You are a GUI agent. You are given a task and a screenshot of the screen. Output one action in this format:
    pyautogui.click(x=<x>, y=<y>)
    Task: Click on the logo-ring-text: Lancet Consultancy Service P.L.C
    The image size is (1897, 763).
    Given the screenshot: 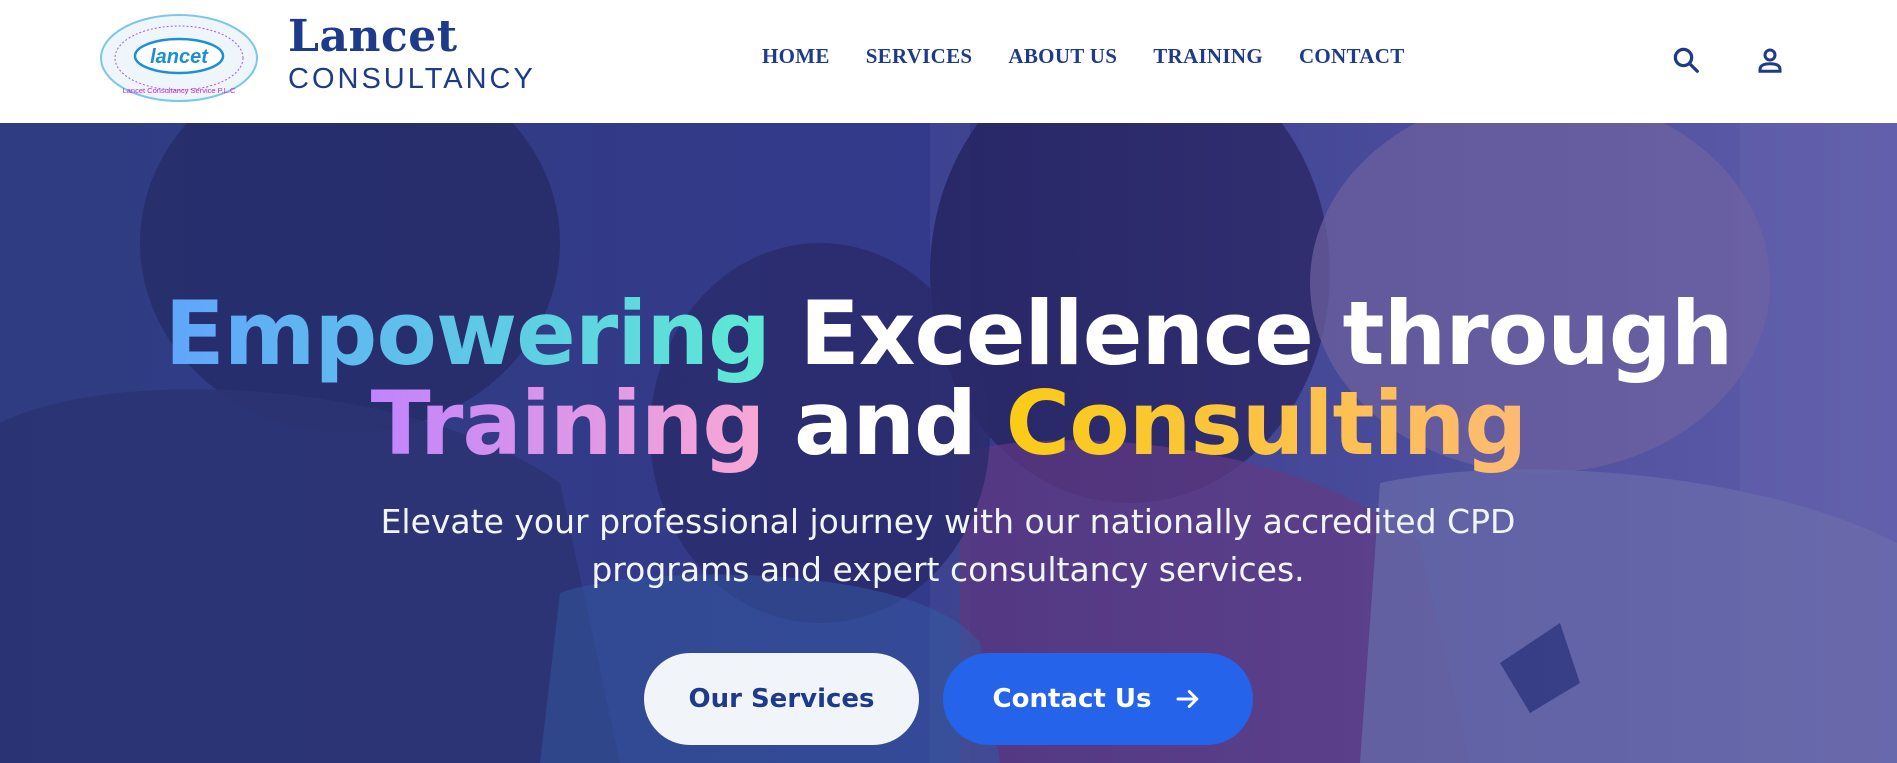 What is the action you would take?
    pyautogui.click(x=179, y=90)
    